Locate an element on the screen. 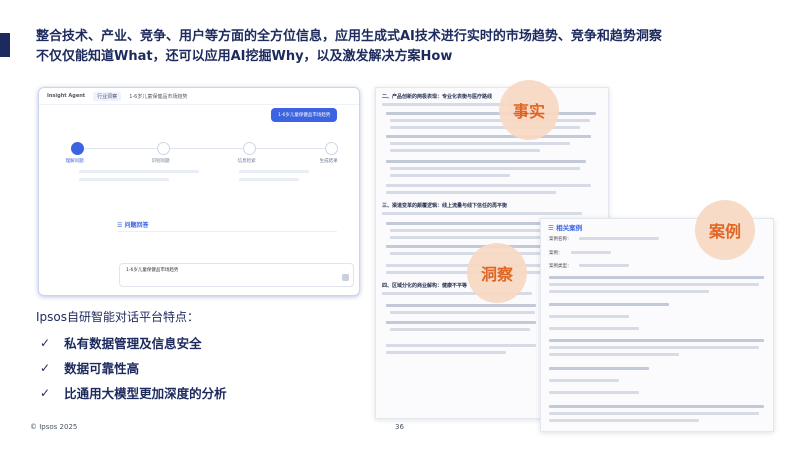 The image size is (799, 450). features-title: Ipsos自研智能对话平台特点： is located at coordinates (118, 317).